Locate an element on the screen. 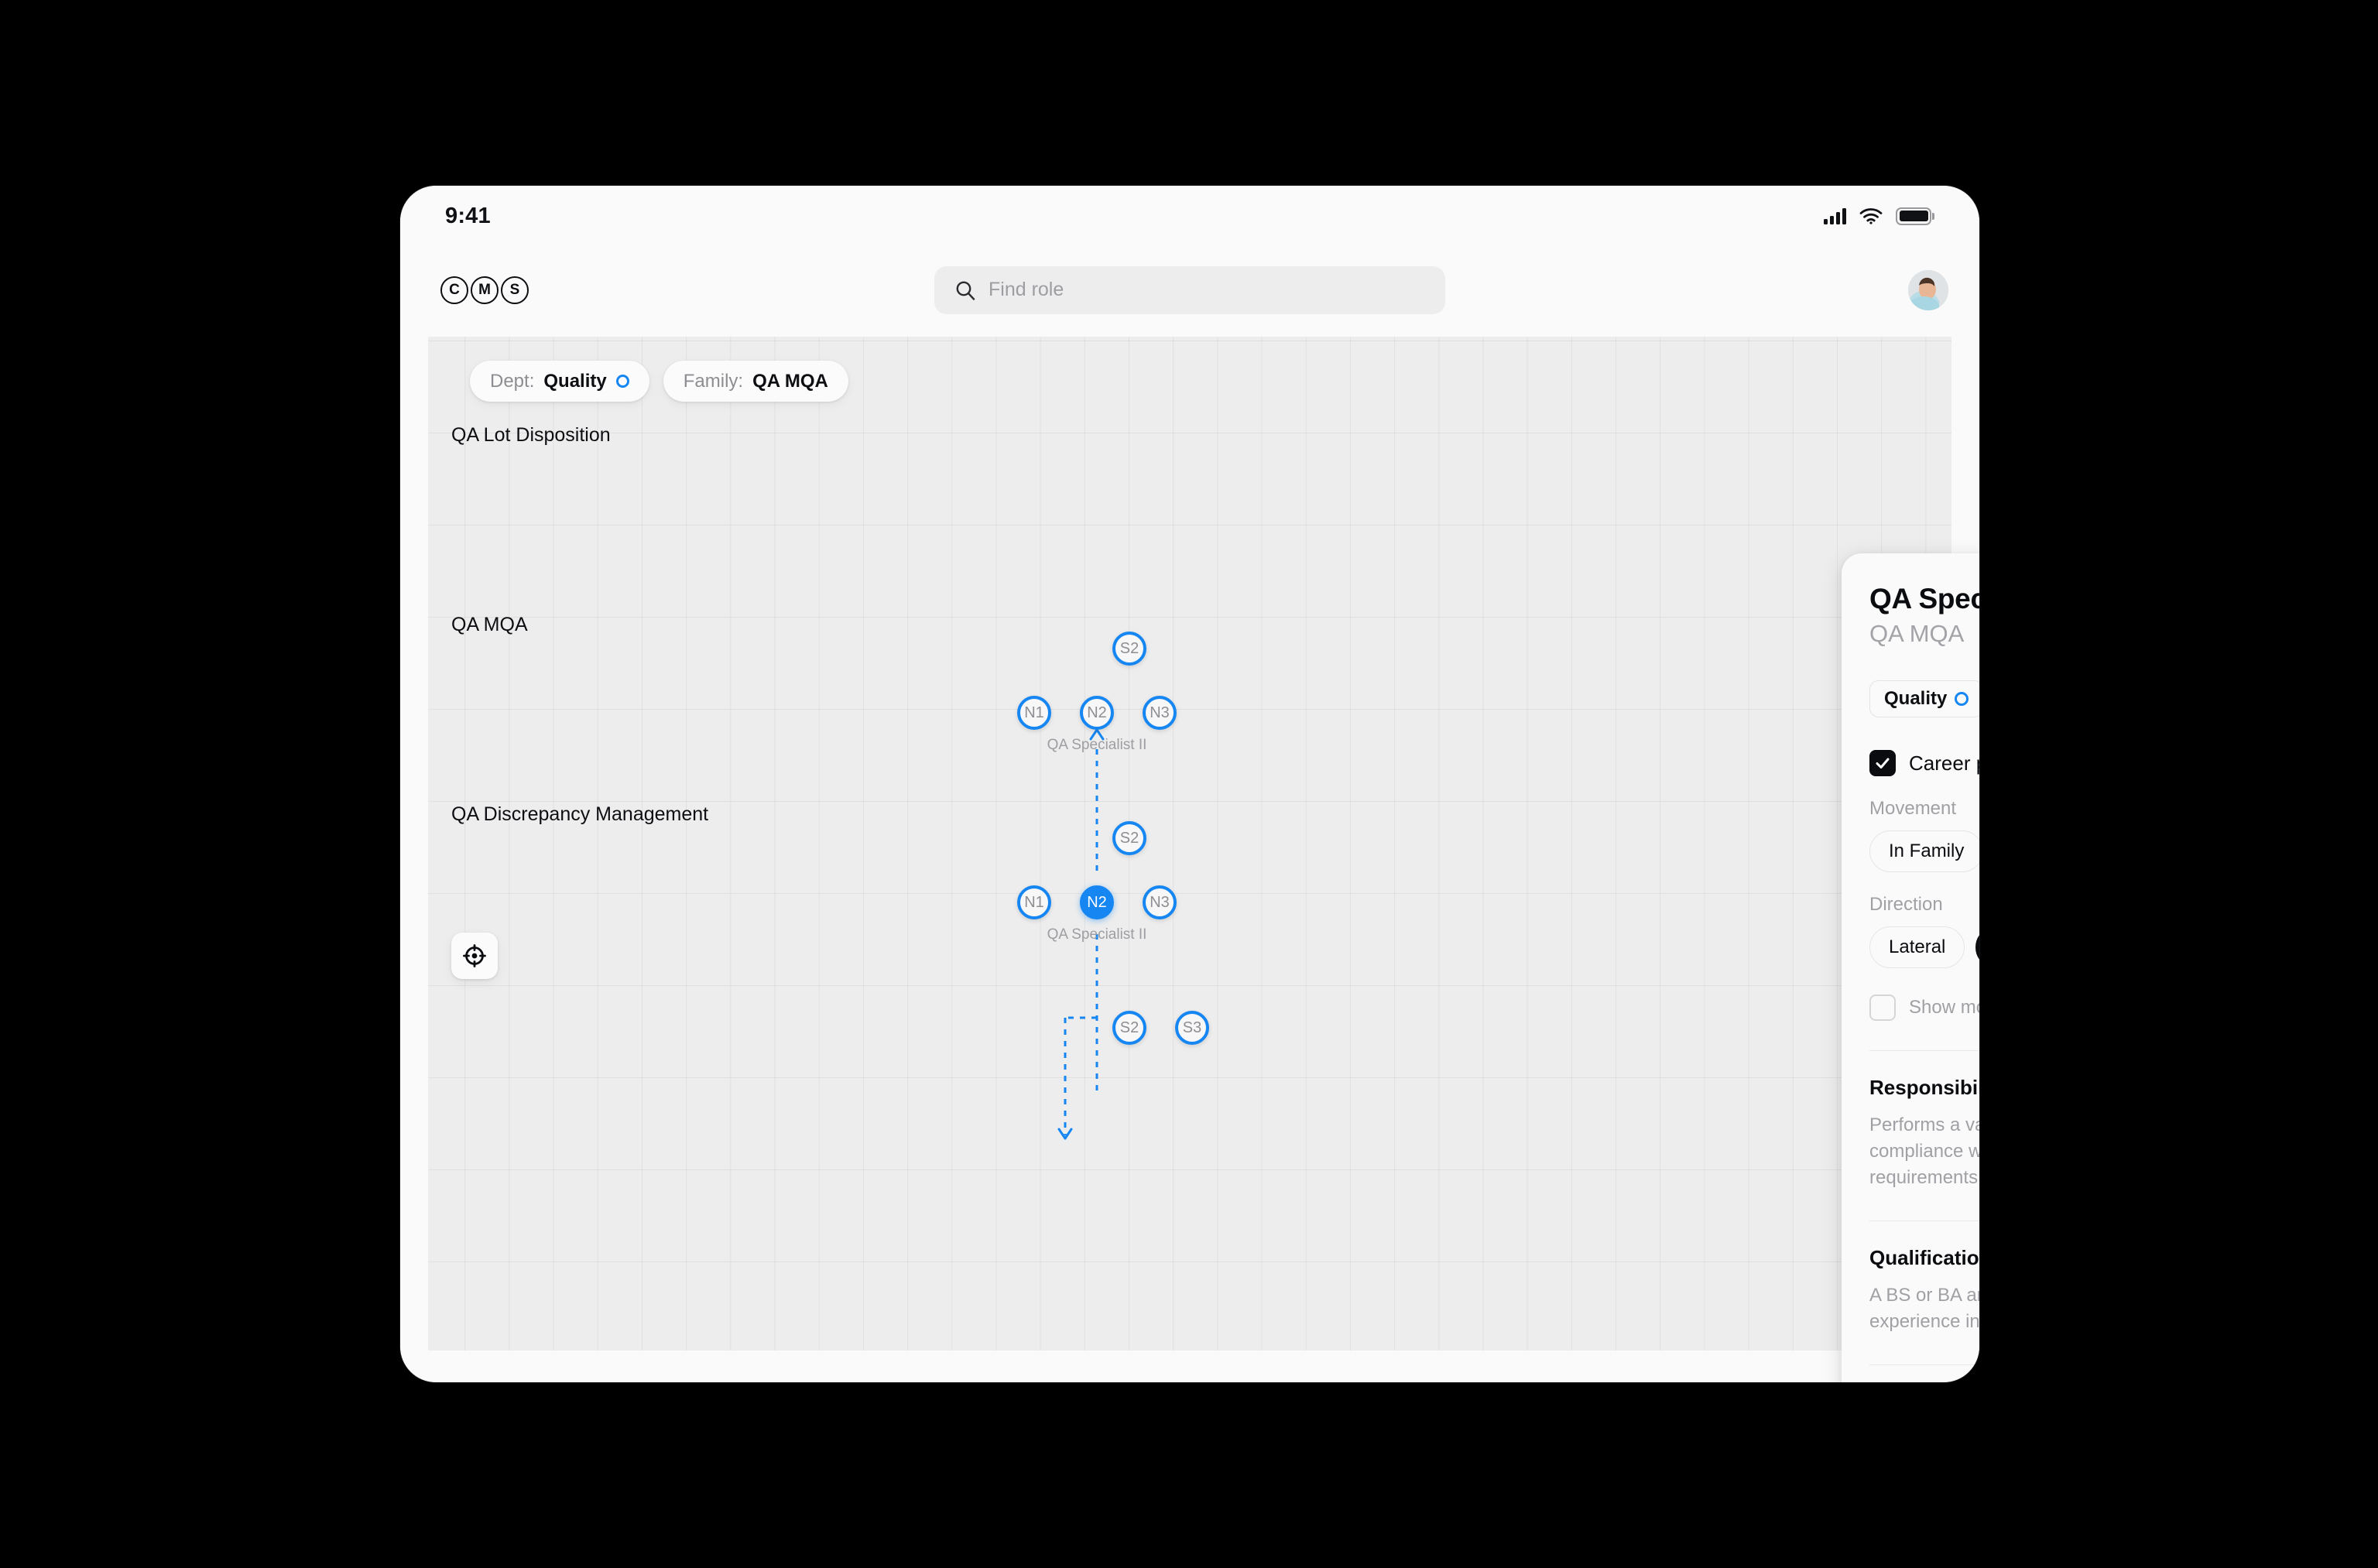 The width and height of the screenshot is (2378, 1568). avatar is located at coordinates (1928, 289).